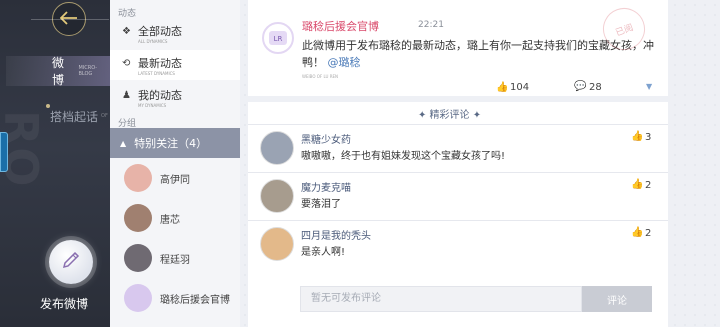  Describe the element at coordinates (595, 87) in the screenshot. I see `comment-count: 28` at that location.